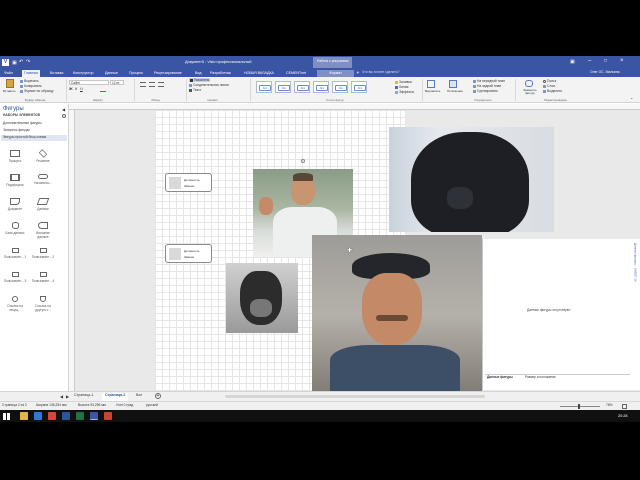 This screenshot has height=480, width=640. What do you see at coordinates (209, 85) in the screenshot?
I see `connector-tool-button: Соединительная линия` at bounding box center [209, 85].